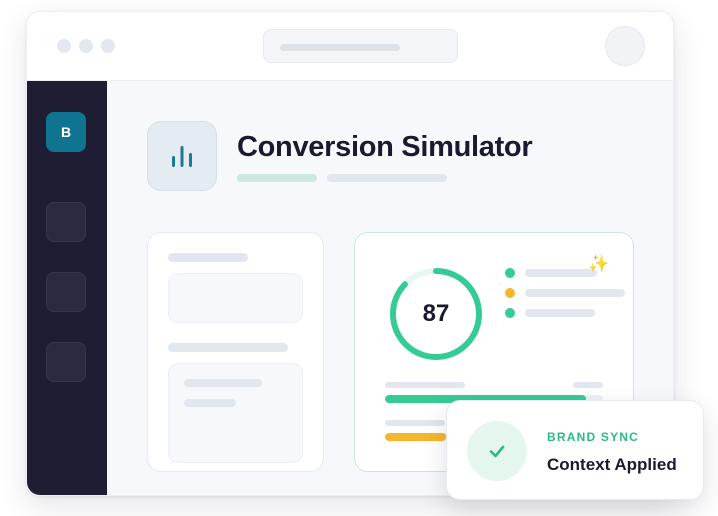 This screenshot has width=718, height=516. I want to click on window-titlebar, so click(350, 46).